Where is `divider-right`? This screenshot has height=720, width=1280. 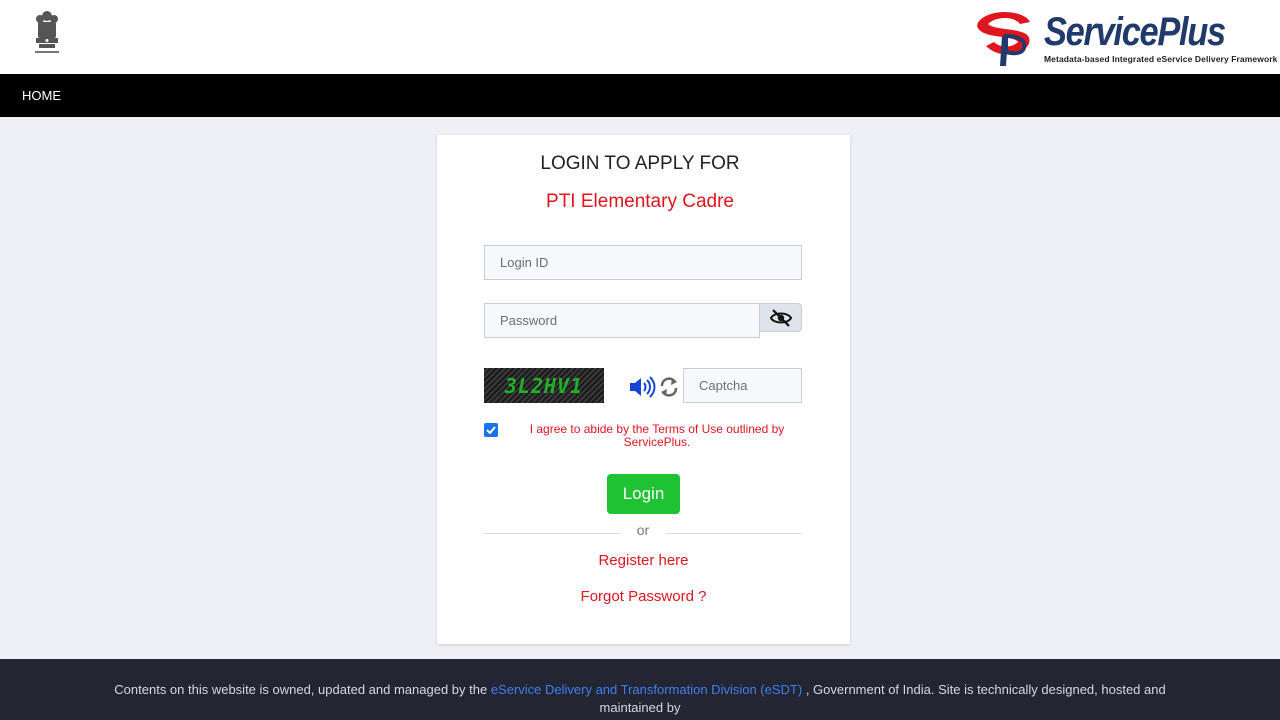 divider-right is located at coordinates (734, 533).